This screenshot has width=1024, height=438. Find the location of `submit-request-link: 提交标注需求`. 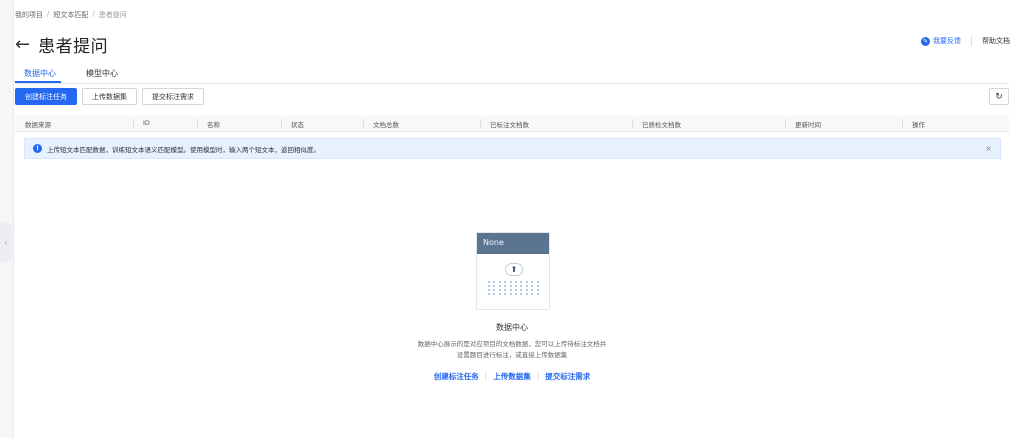

submit-request-link: 提交标注需求 is located at coordinates (567, 376).